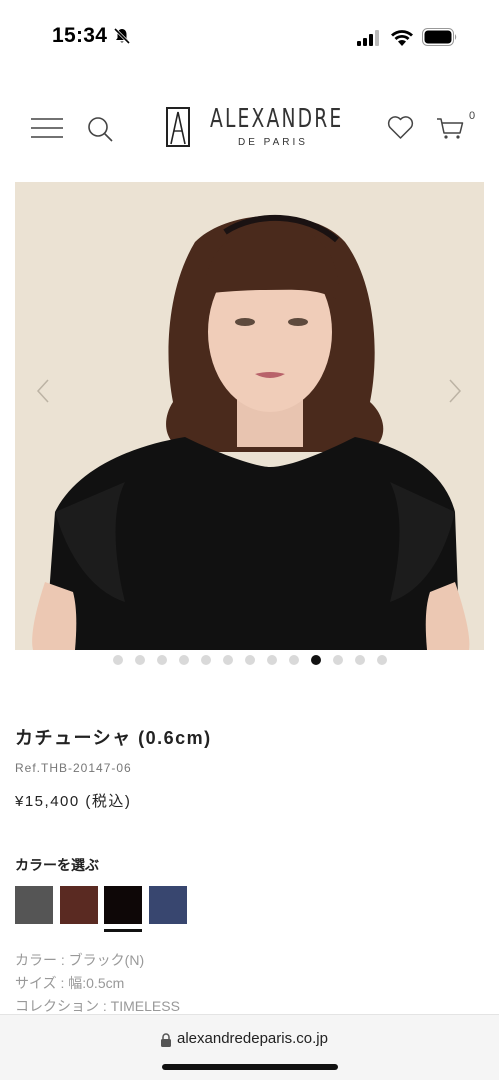 This screenshot has height=1080, width=499. I want to click on cellular-signal-icon, so click(368, 38).